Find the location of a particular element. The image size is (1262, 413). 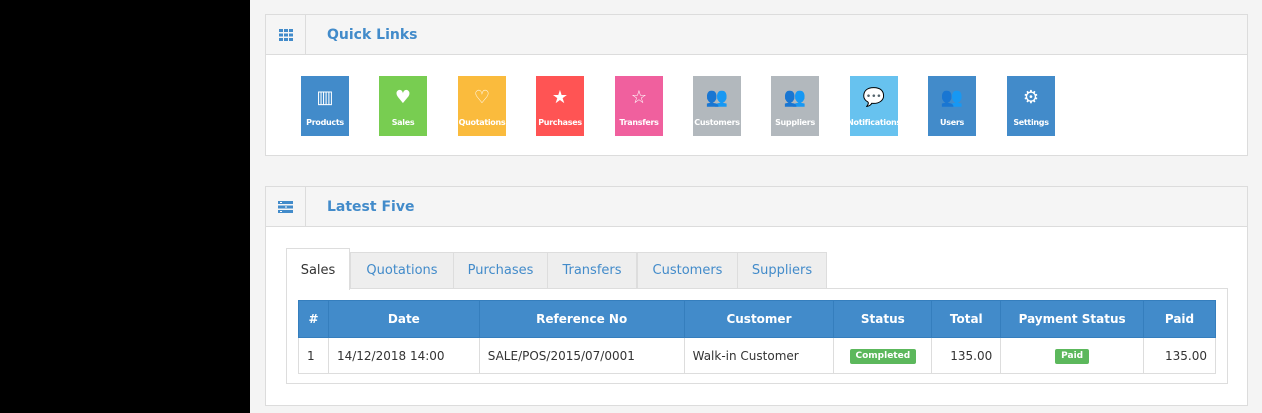

cell-total: 135.00 is located at coordinates (966, 355).